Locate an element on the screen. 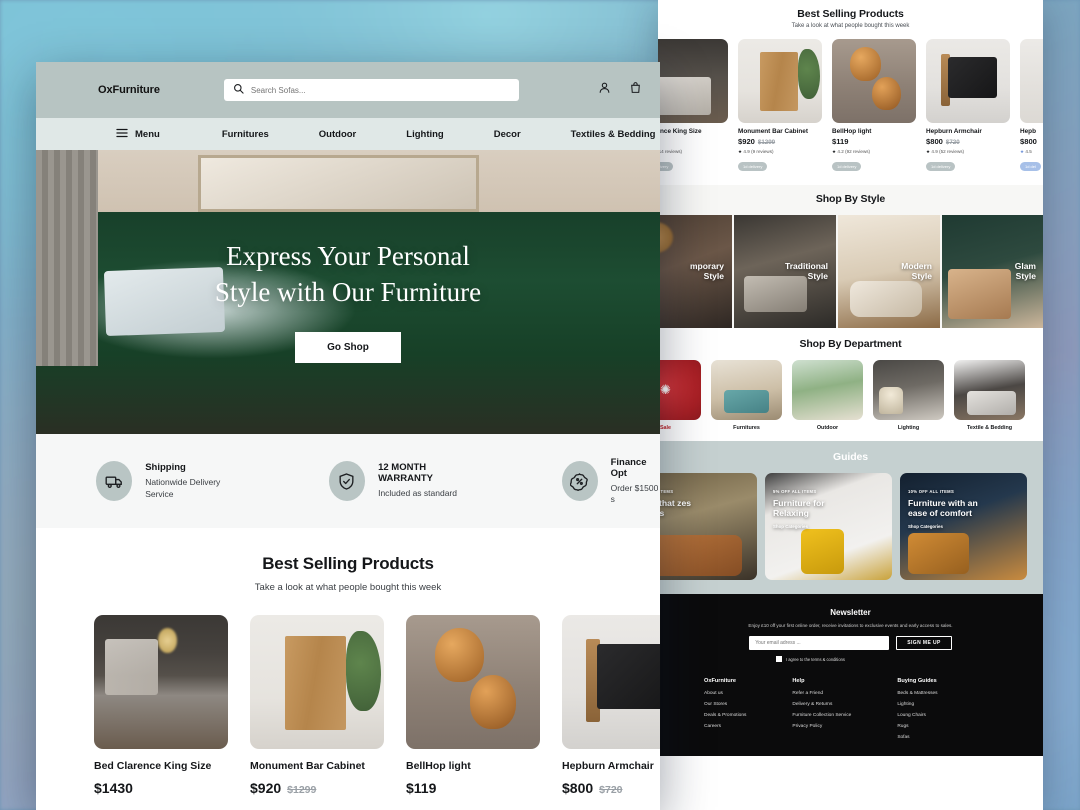 The height and width of the screenshot is (810, 1080). nav-item-textiles-bedding: Textiles & Bedding is located at coordinates (613, 134).